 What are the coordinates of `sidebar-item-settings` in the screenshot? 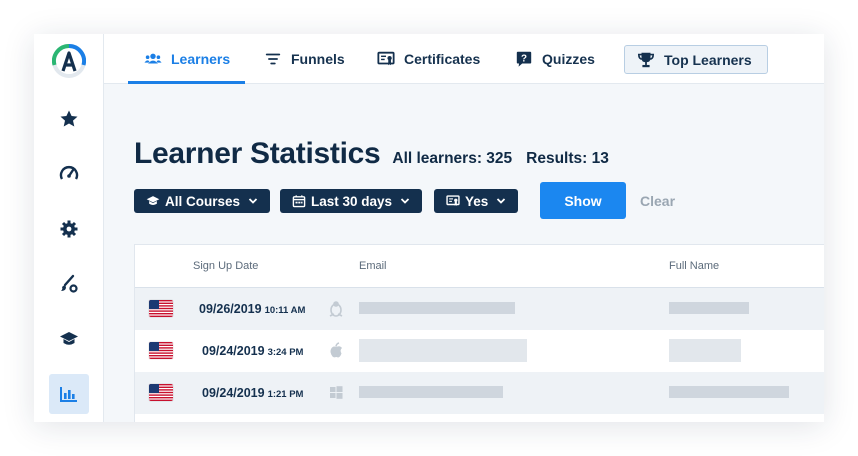 It's located at (69, 229).